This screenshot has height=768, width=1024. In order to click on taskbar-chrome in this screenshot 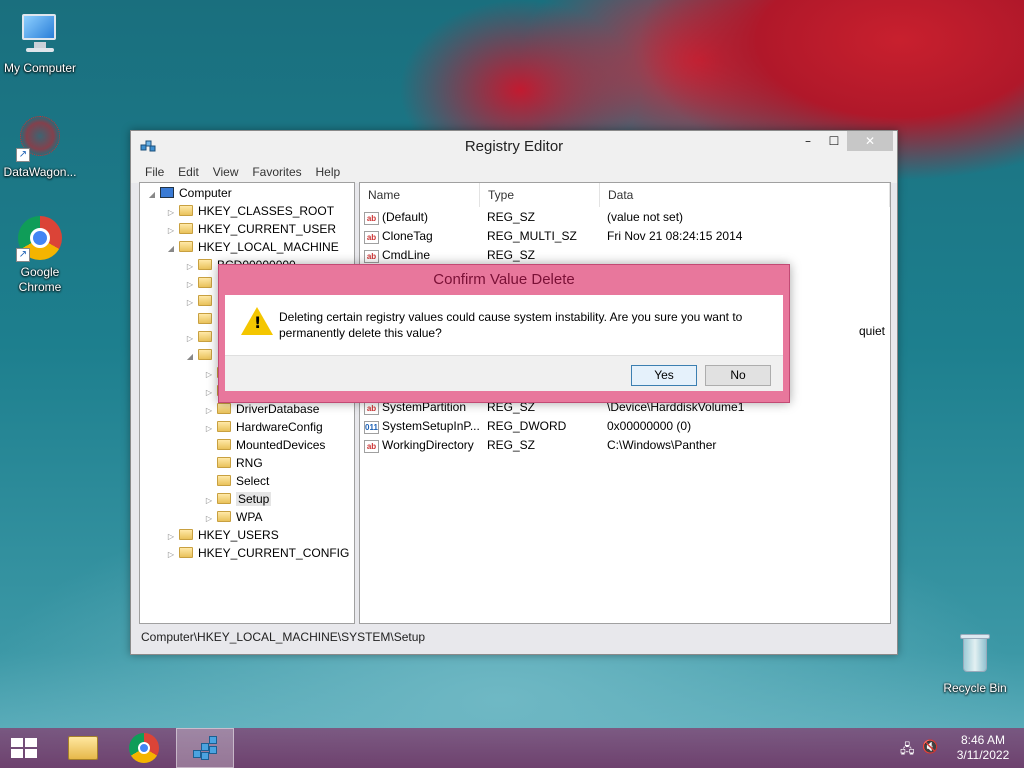, I will do `click(143, 748)`.